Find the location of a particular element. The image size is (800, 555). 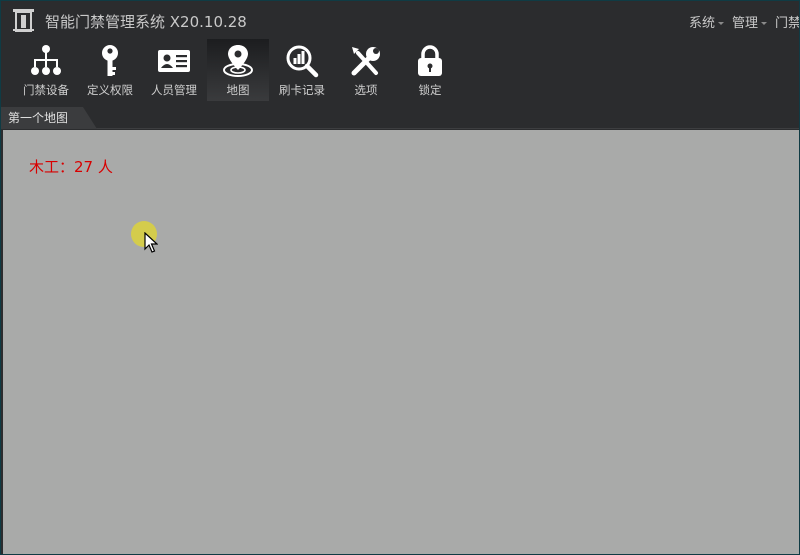

mouse-cursor-icon is located at coordinates (151, 242).